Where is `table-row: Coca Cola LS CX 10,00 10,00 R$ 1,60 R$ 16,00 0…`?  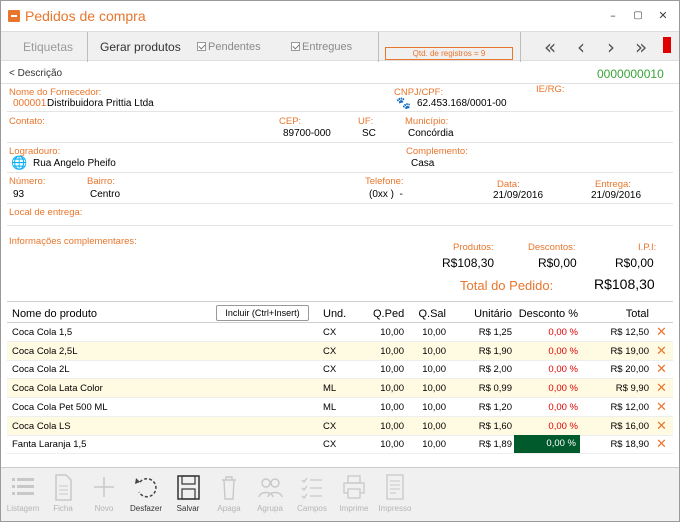
table-row: Coca Cola LS CX 10,00 10,00 R$ 1,60 R$ 16,00 0… is located at coordinates (340, 426).